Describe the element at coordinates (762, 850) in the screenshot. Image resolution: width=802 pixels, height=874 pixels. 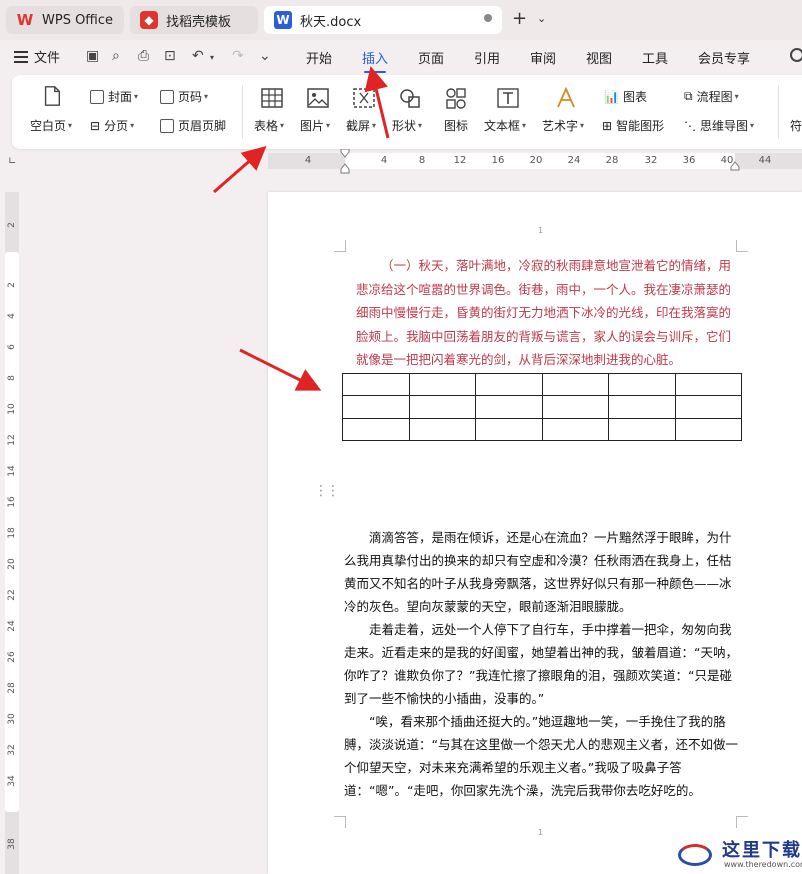
I see `watermark-title: 这里下载` at that location.